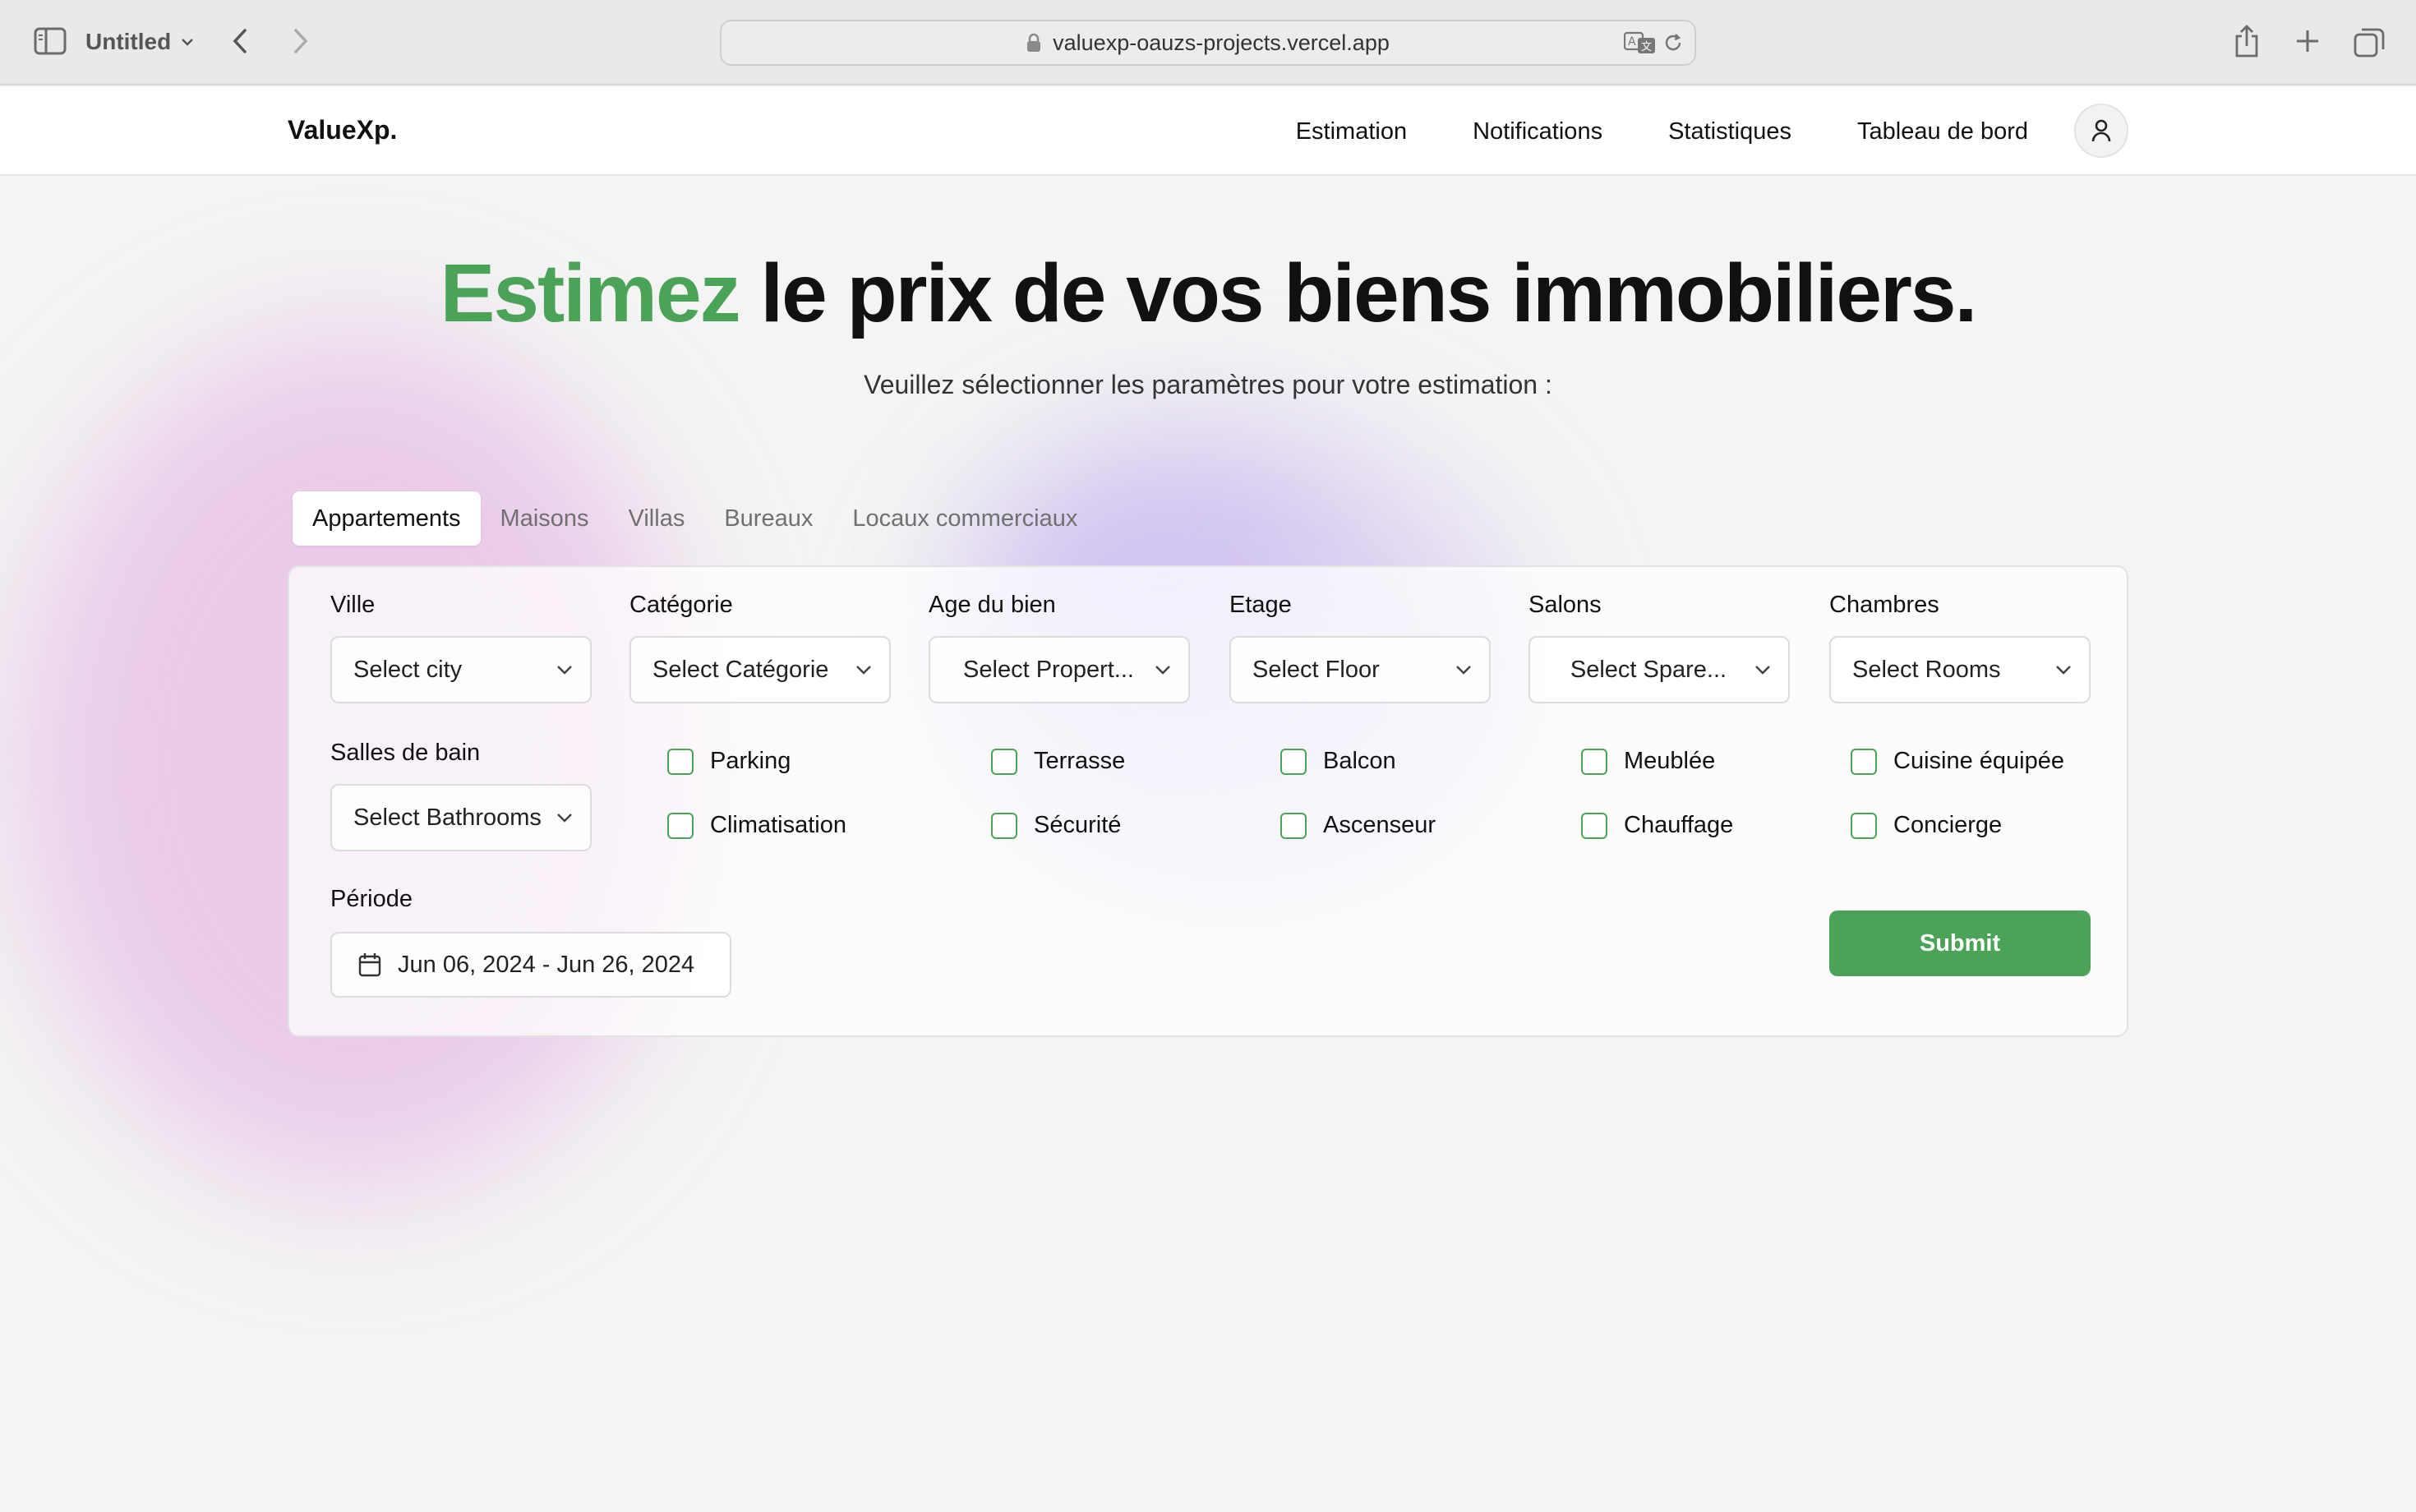 The width and height of the screenshot is (2416, 1512). Describe the element at coordinates (741, 669) in the screenshot. I see `categorie-select-value: Select Catégorie` at that location.